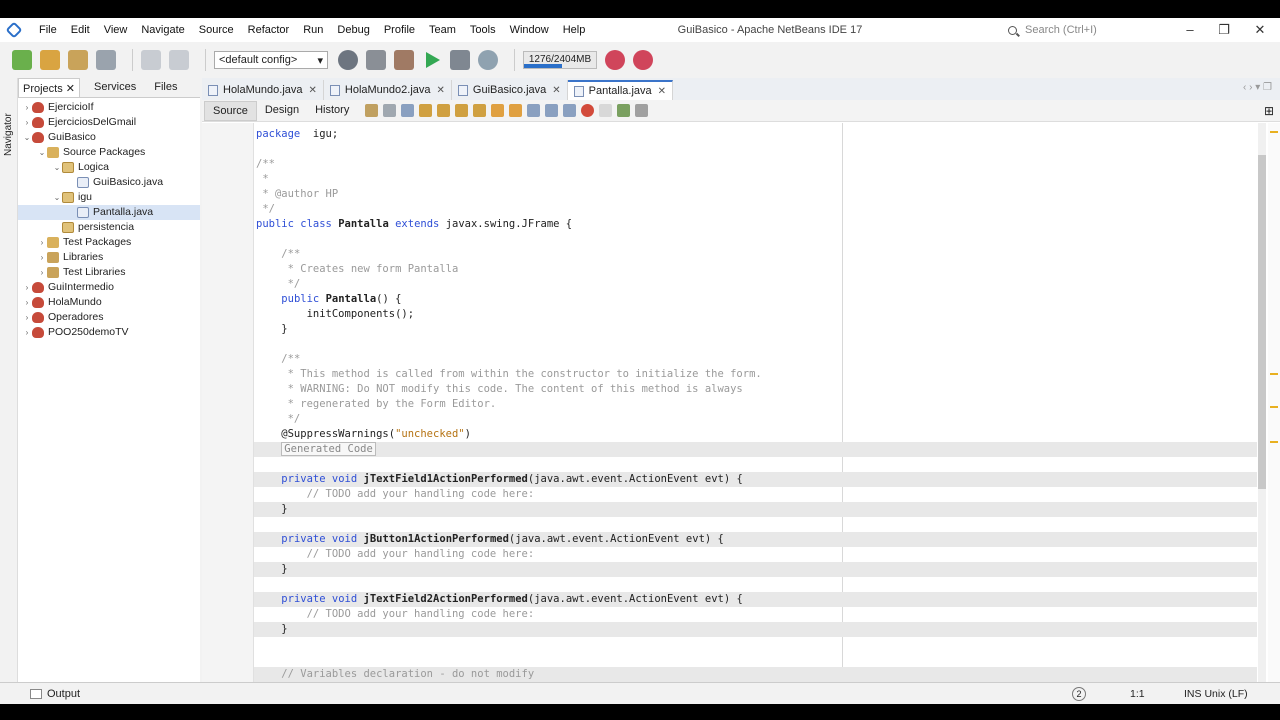  What do you see at coordinates (643, 60) in the screenshot?
I see `profiler-snapshot-icon` at bounding box center [643, 60].